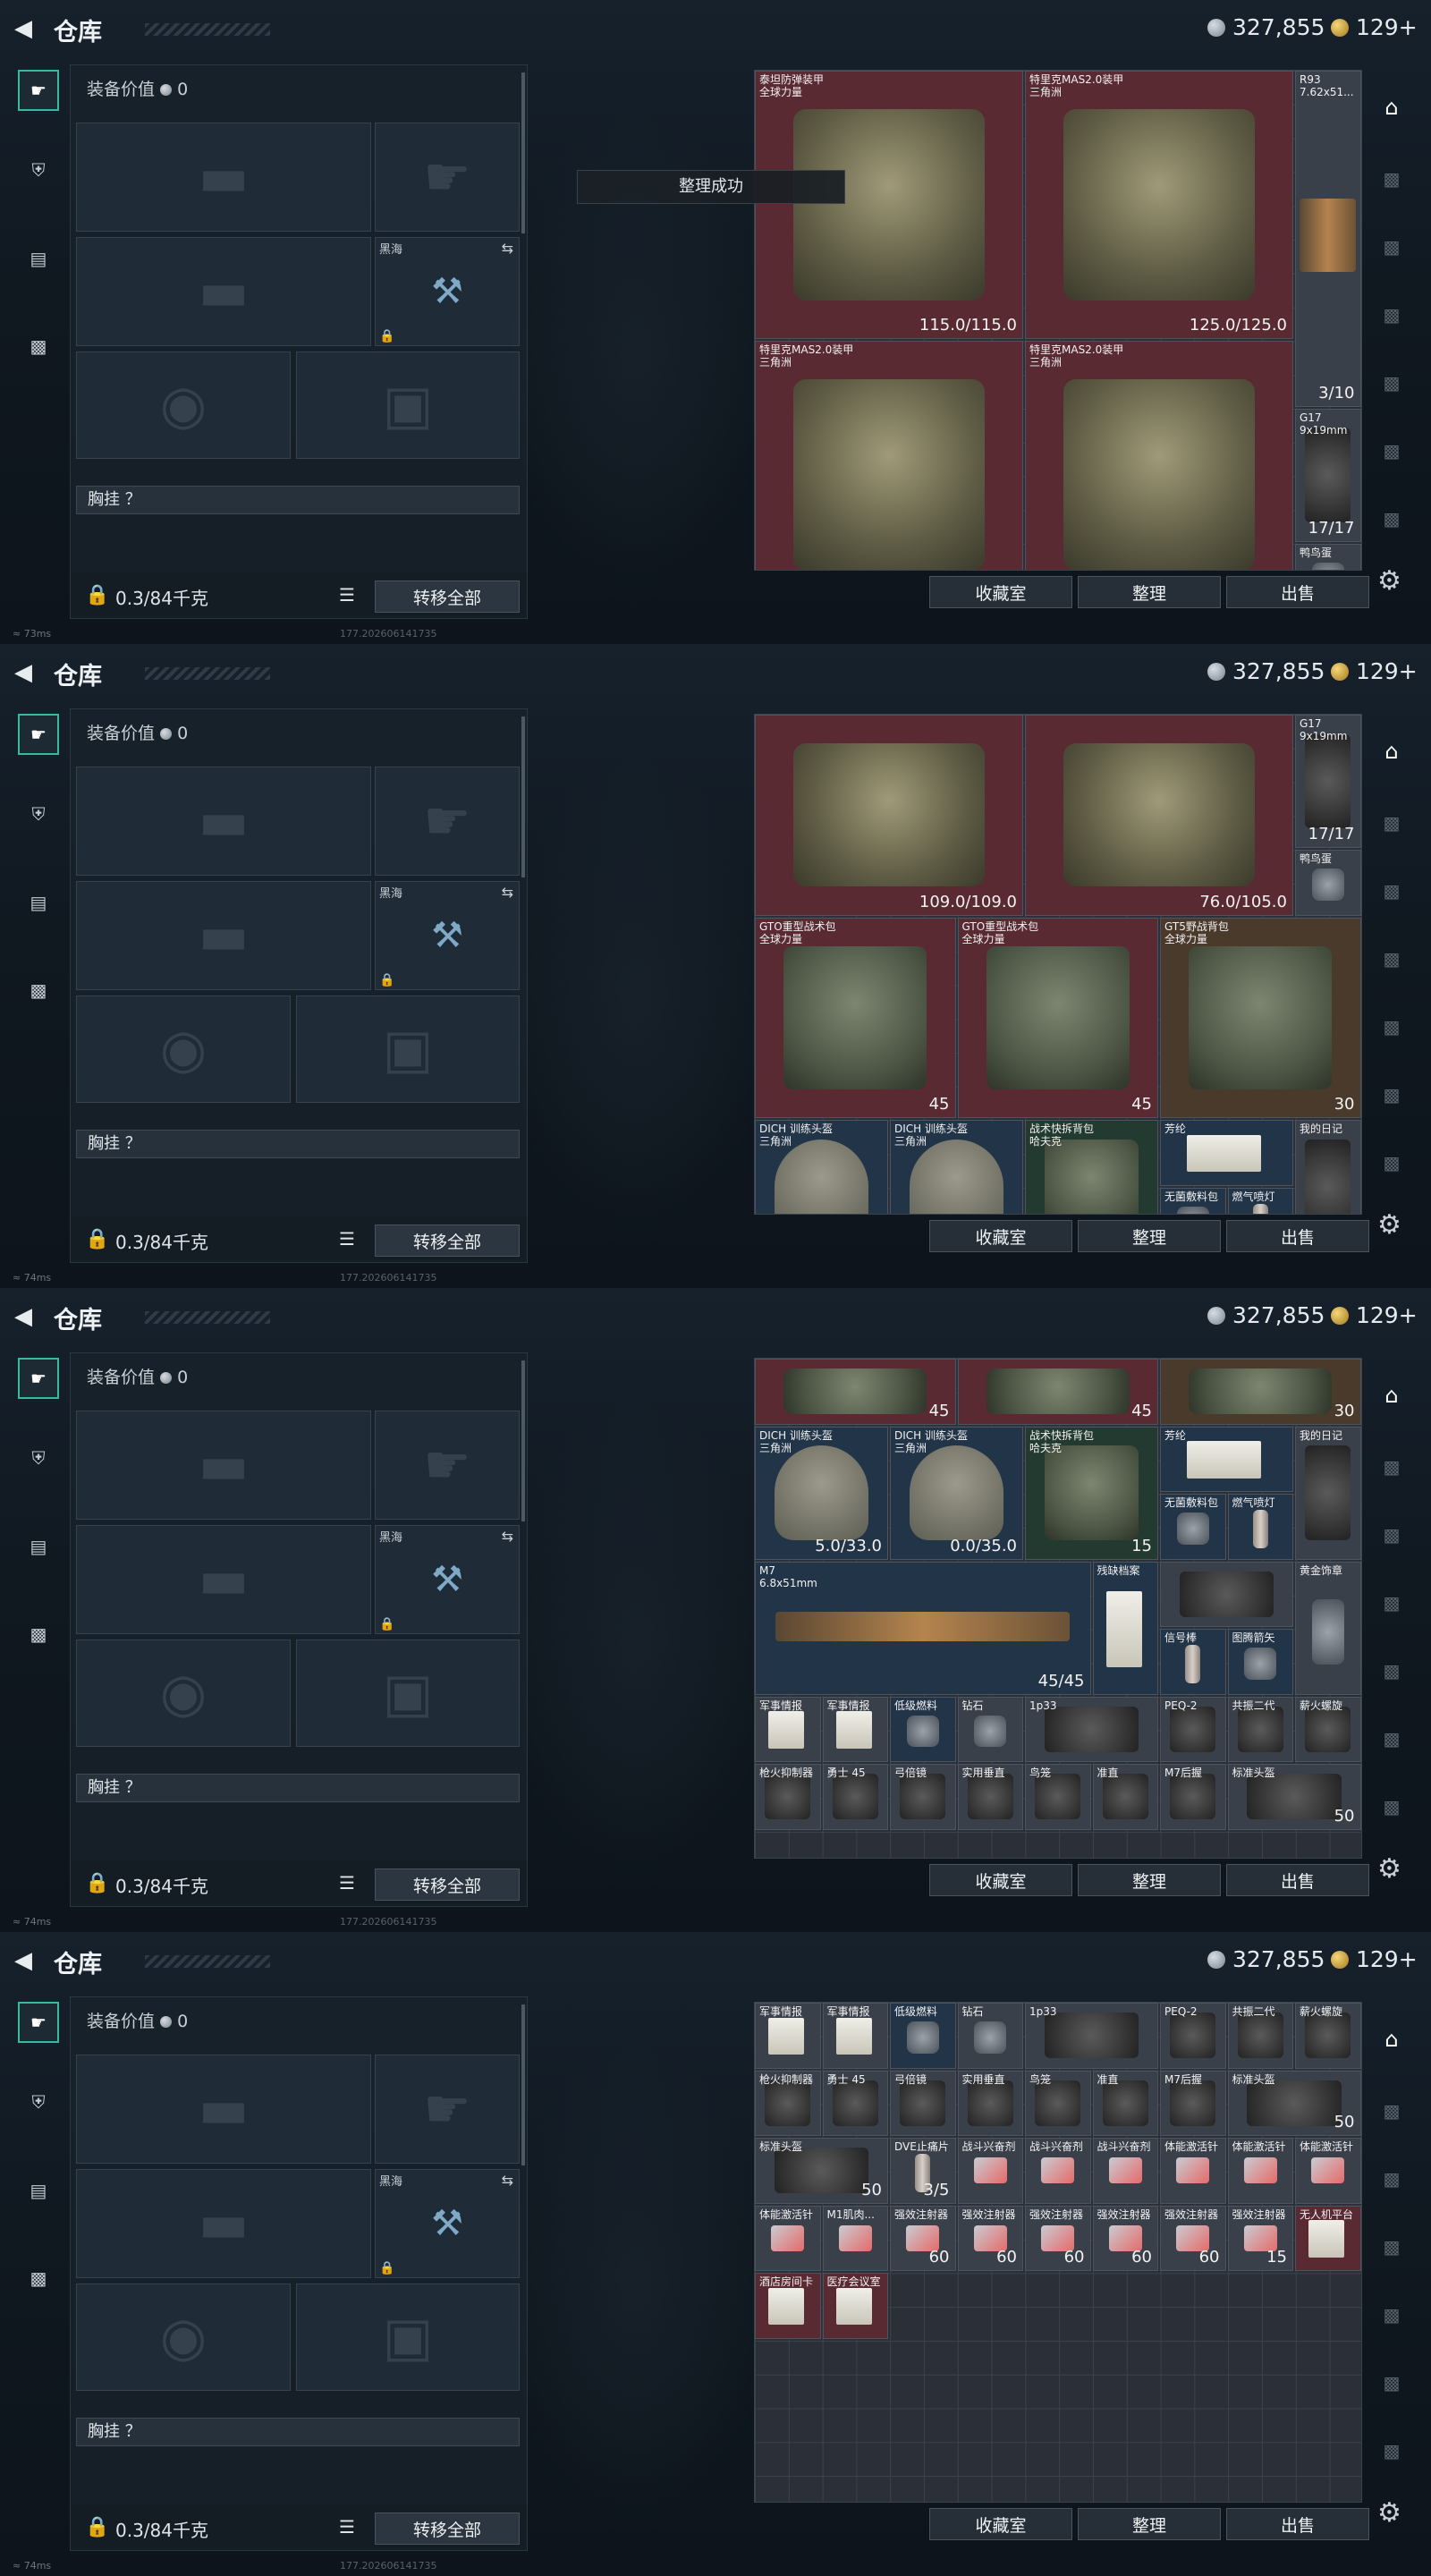  I want to click on tab-weapons: ☛, so click(39, 734).